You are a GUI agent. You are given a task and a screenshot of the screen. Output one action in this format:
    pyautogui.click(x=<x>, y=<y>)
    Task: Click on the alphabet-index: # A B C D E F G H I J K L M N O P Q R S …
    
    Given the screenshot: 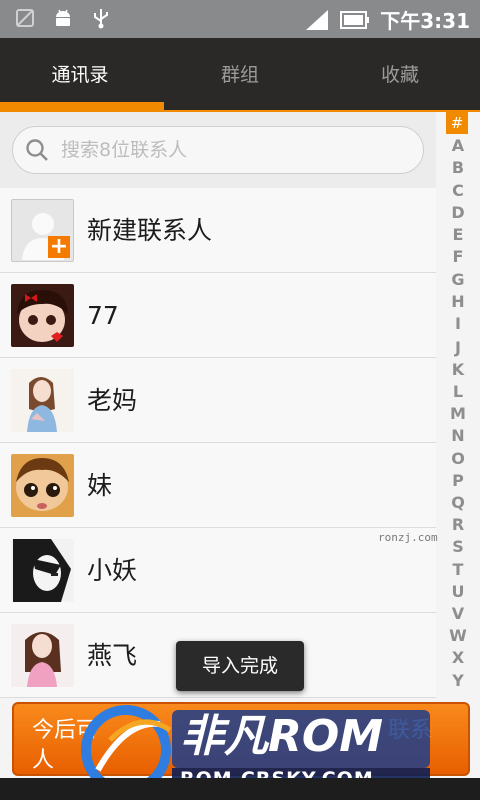 What is the action you would take?
    pyautogui.click(x=458, y=405)
    